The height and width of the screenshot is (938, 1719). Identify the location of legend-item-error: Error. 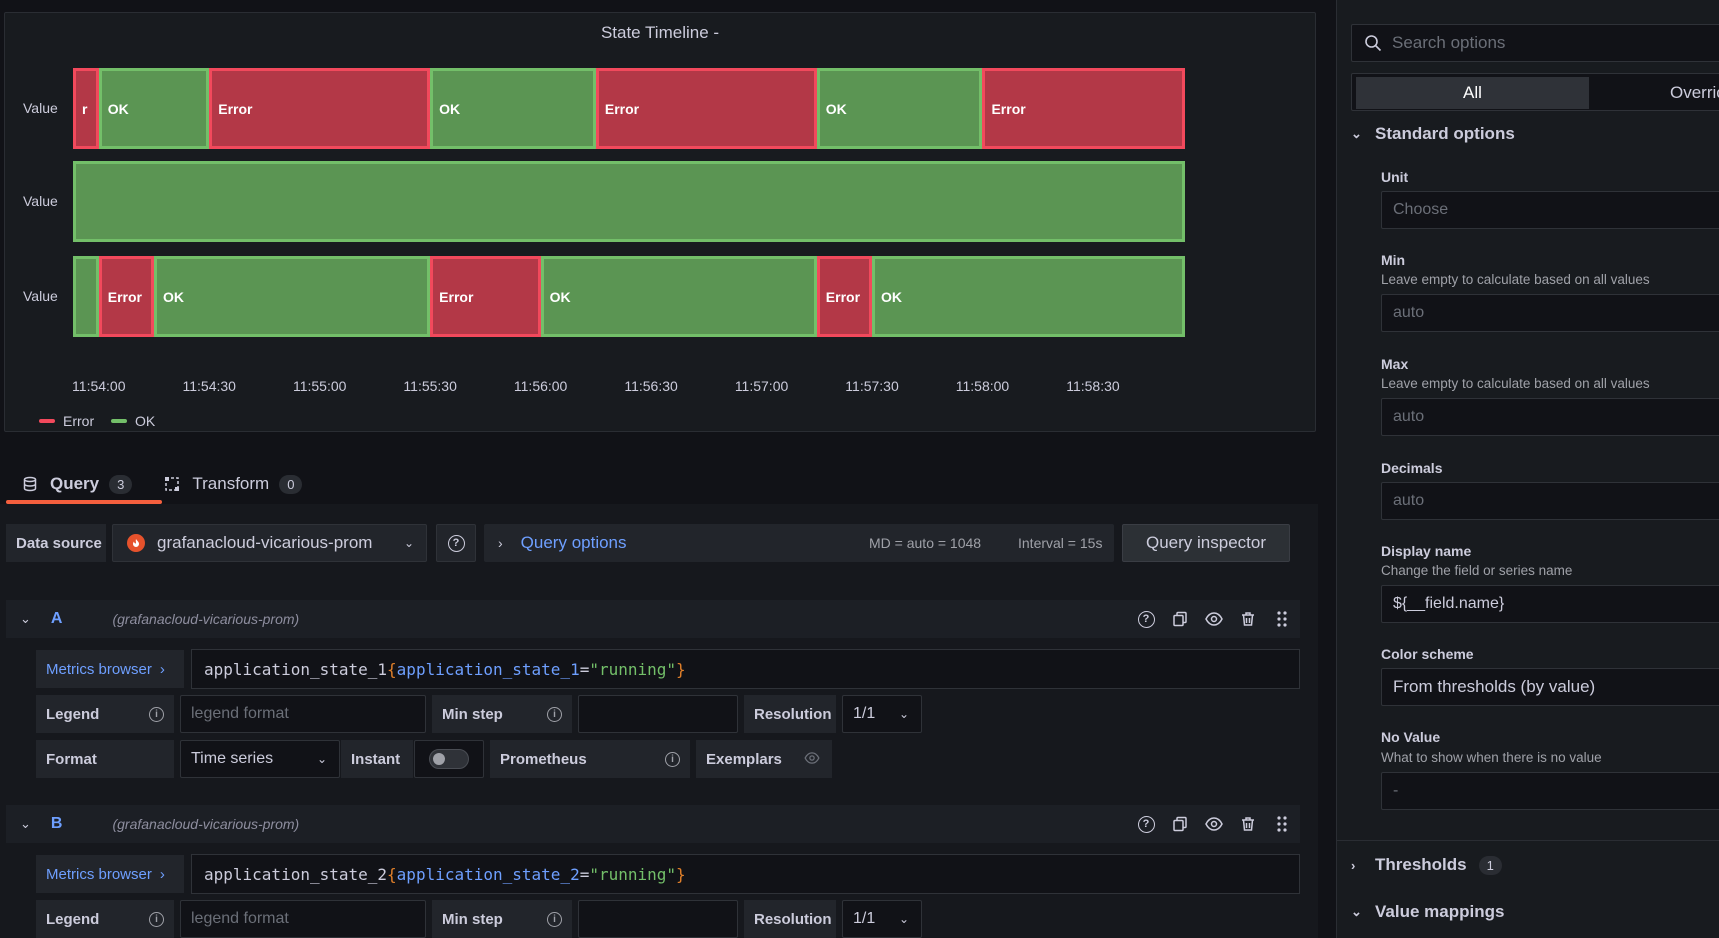
(66, 421).